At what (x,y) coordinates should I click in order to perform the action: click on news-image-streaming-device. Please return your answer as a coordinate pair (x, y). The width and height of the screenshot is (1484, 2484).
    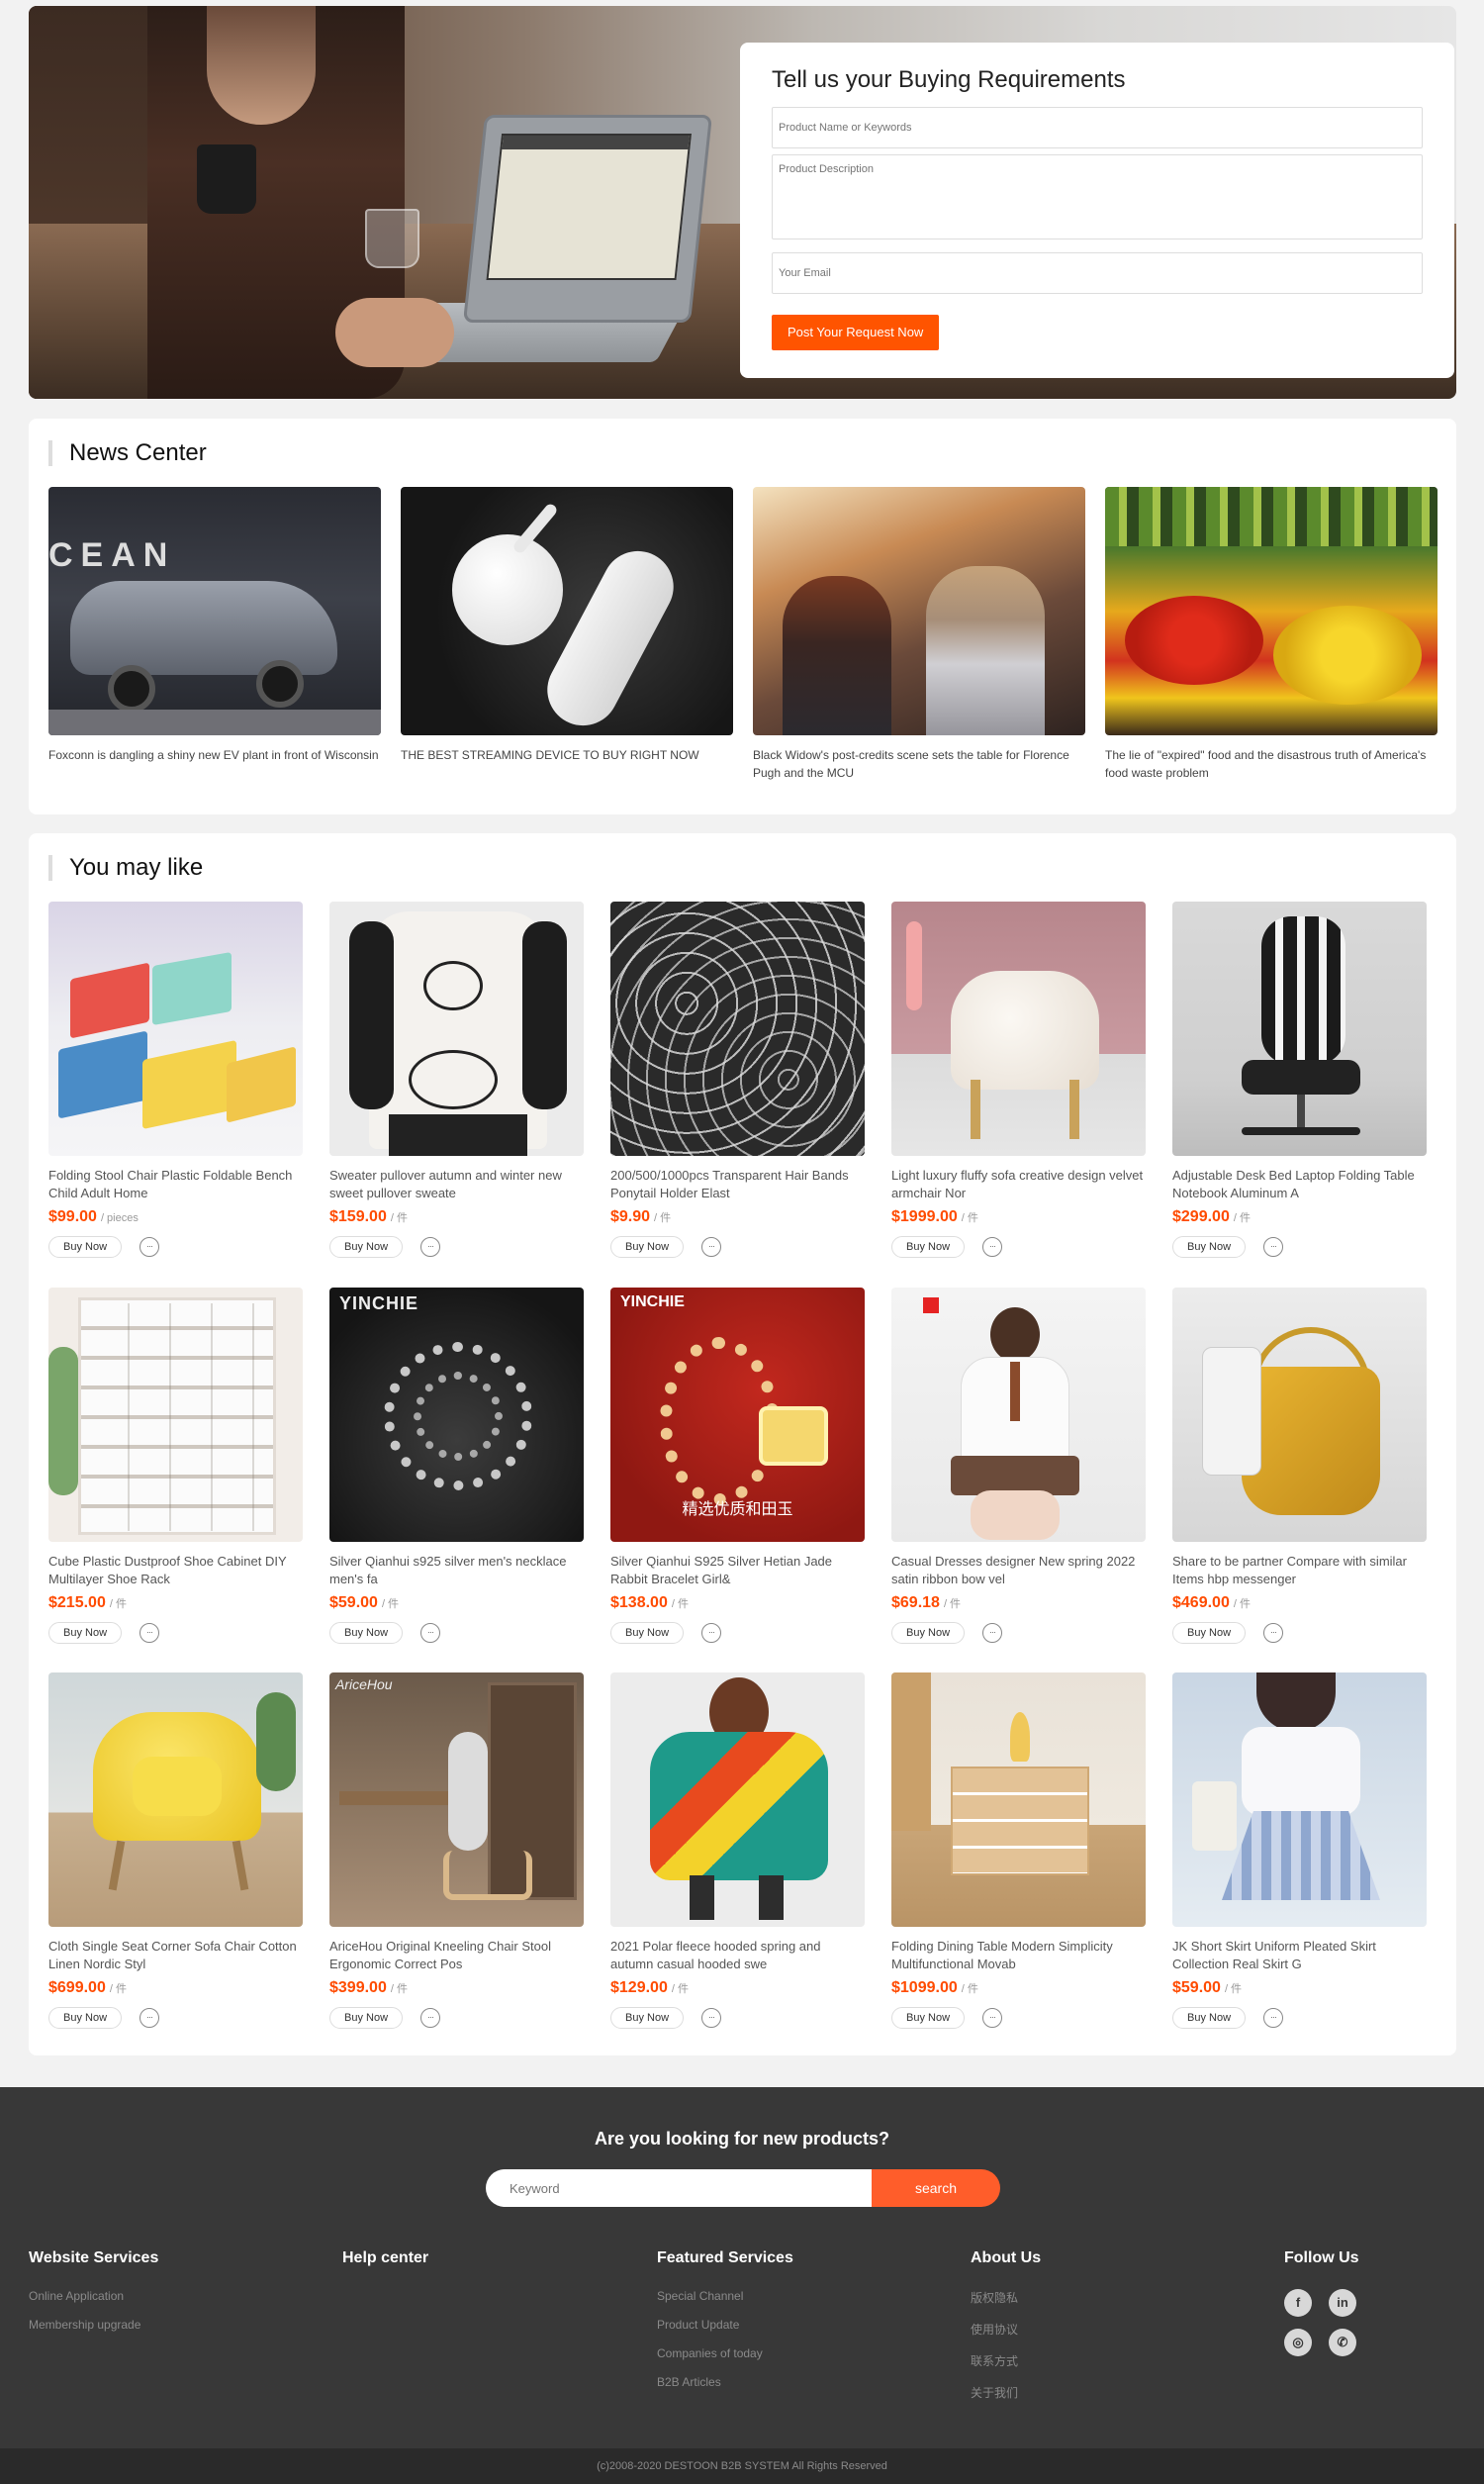
    Looking at the image, I should click on (567, 611).